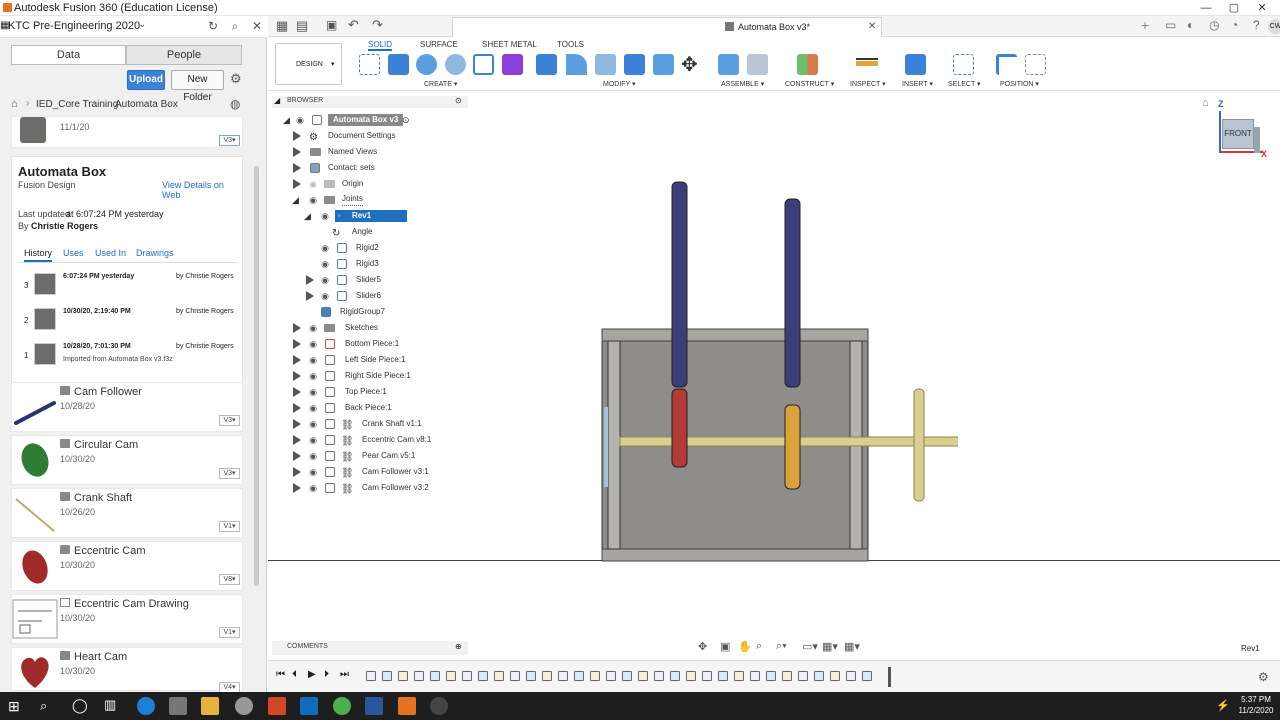 The width and height of the screenshot is (1280, 720). I want to click on chat-icon: ▭, so click(1170, 25).